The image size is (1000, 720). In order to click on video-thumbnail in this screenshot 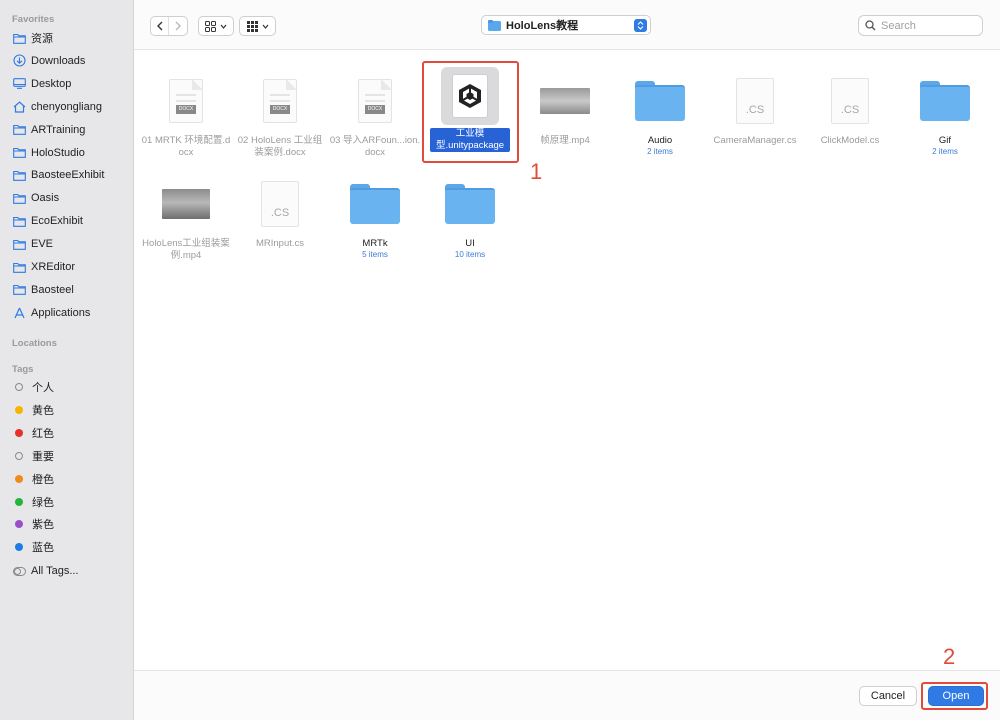, I will do `click(565, 101)`.